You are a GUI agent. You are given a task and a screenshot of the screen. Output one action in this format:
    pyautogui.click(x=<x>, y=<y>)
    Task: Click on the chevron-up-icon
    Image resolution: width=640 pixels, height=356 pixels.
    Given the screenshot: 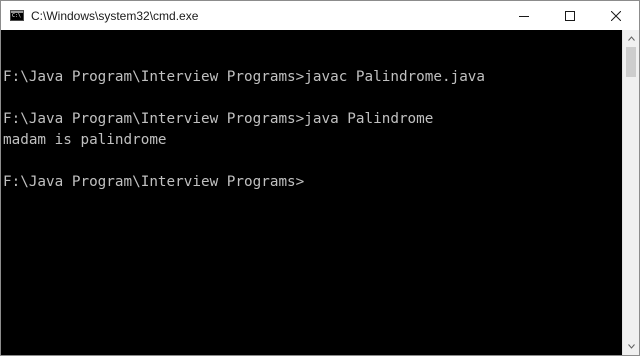 What is the action you would take?
    pyautogui.click(x=631, y=38)
    